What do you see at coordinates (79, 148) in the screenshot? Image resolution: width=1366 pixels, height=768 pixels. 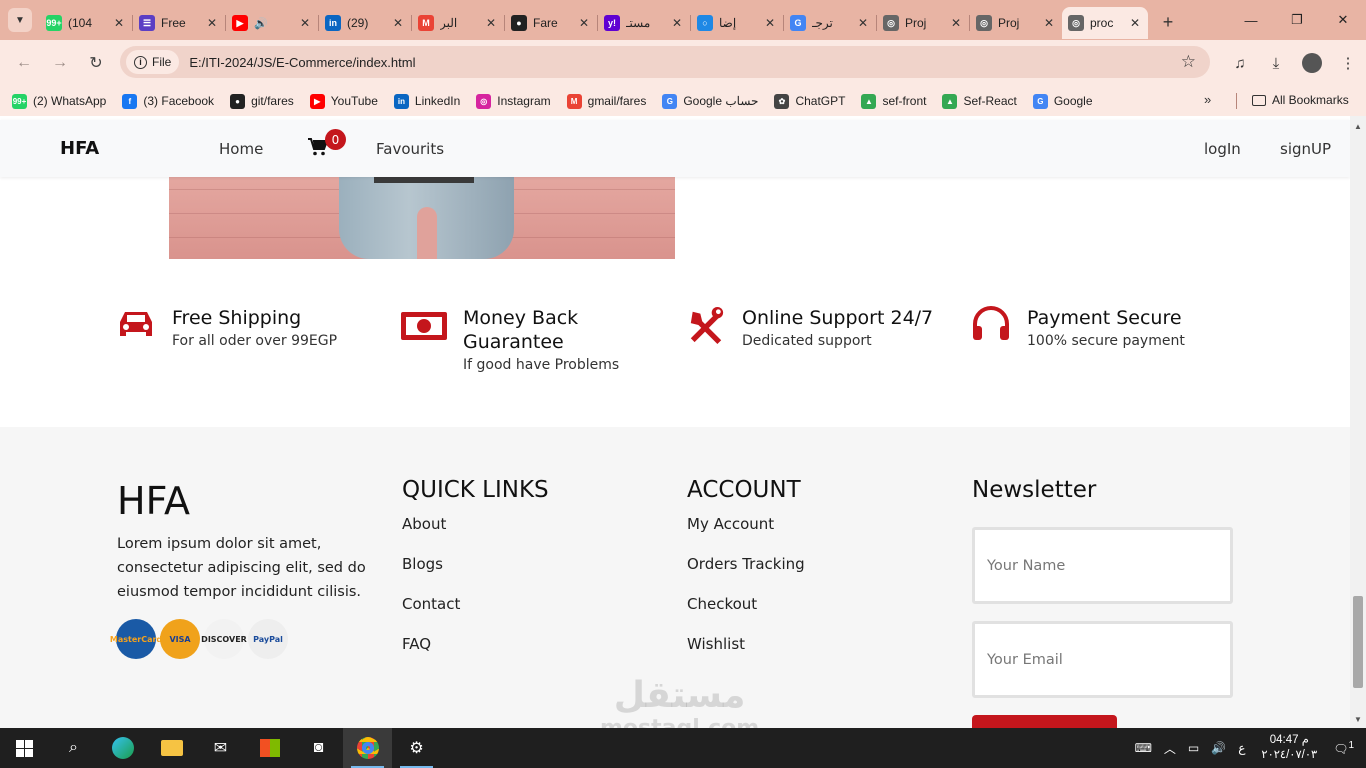 I see `site-brand: HFA` at bounding box center [79, 148].